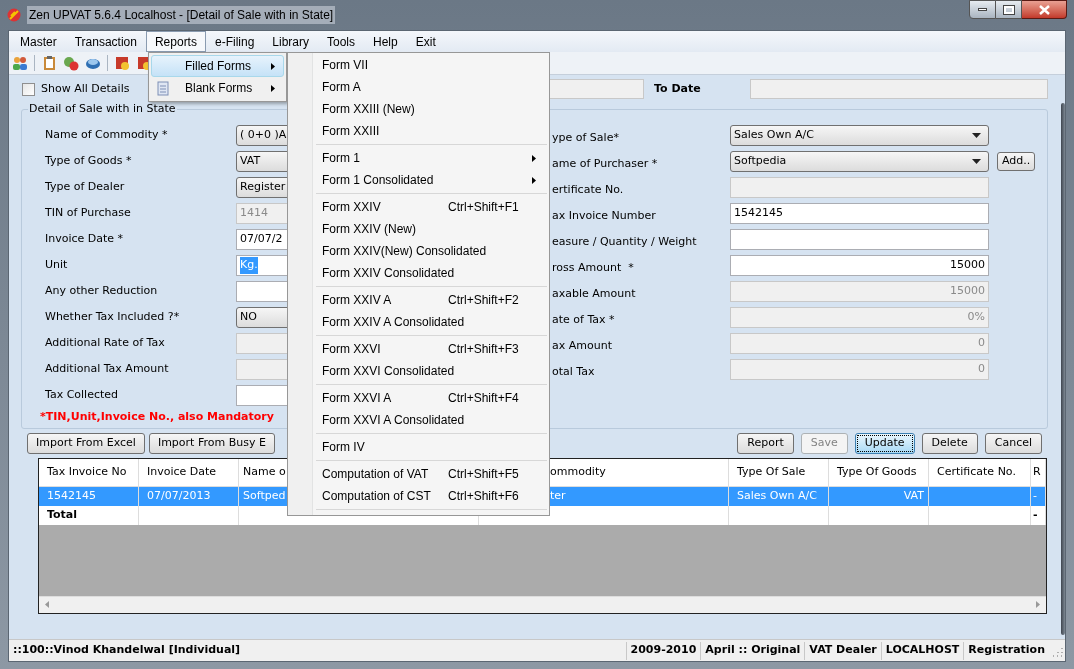 Image resolution: width=1074 pixels, height=669 pixels. I want to click on table-cell-text: Sales Own A/C, so click(777, 495).